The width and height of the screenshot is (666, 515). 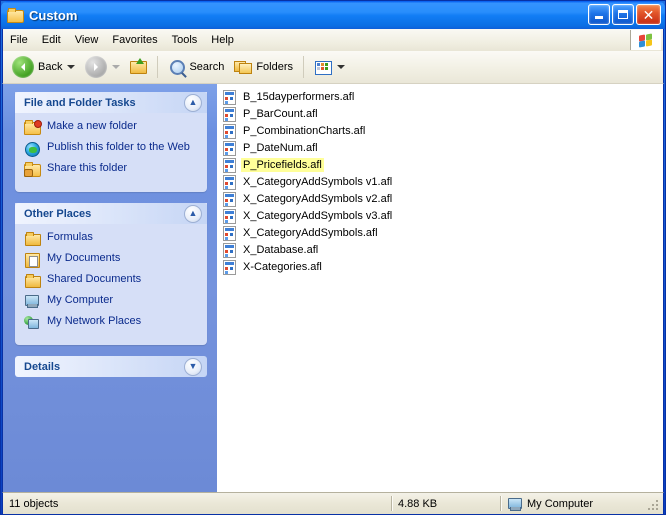 What do you see at coordinates (280, 147) in the screenshot?
I see `file-name: P_DateNum.afl` at bounding box center [280, 147].